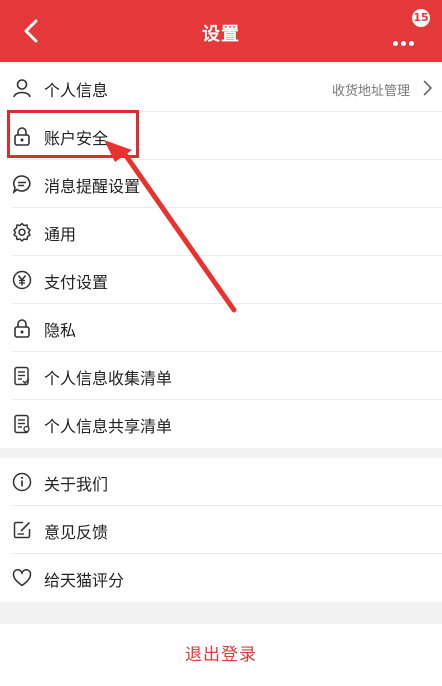 The width and height of the screenshot is (442, 686). Describe the element at coordinates (22, 482) in the screenshot. I see `info-icon` at that location.